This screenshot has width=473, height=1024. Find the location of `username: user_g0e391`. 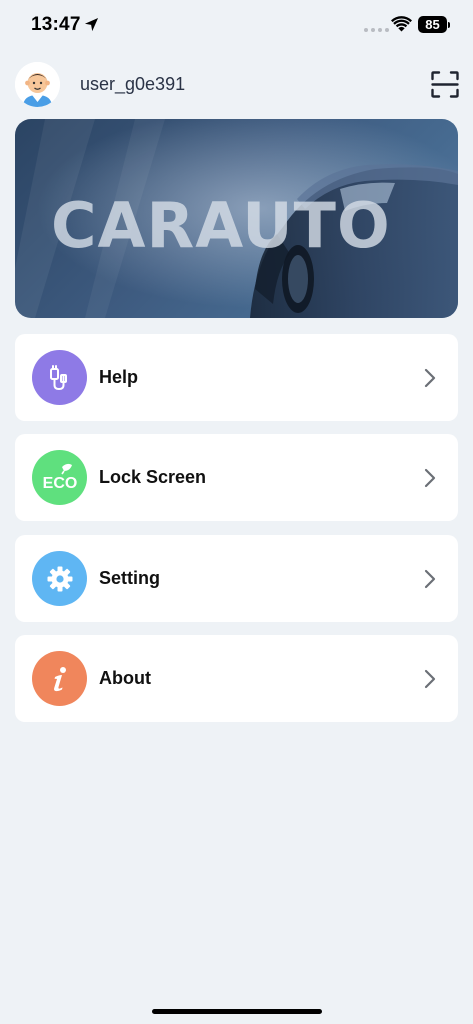

username: user_g0e391 is located at coordinates (133, 84).